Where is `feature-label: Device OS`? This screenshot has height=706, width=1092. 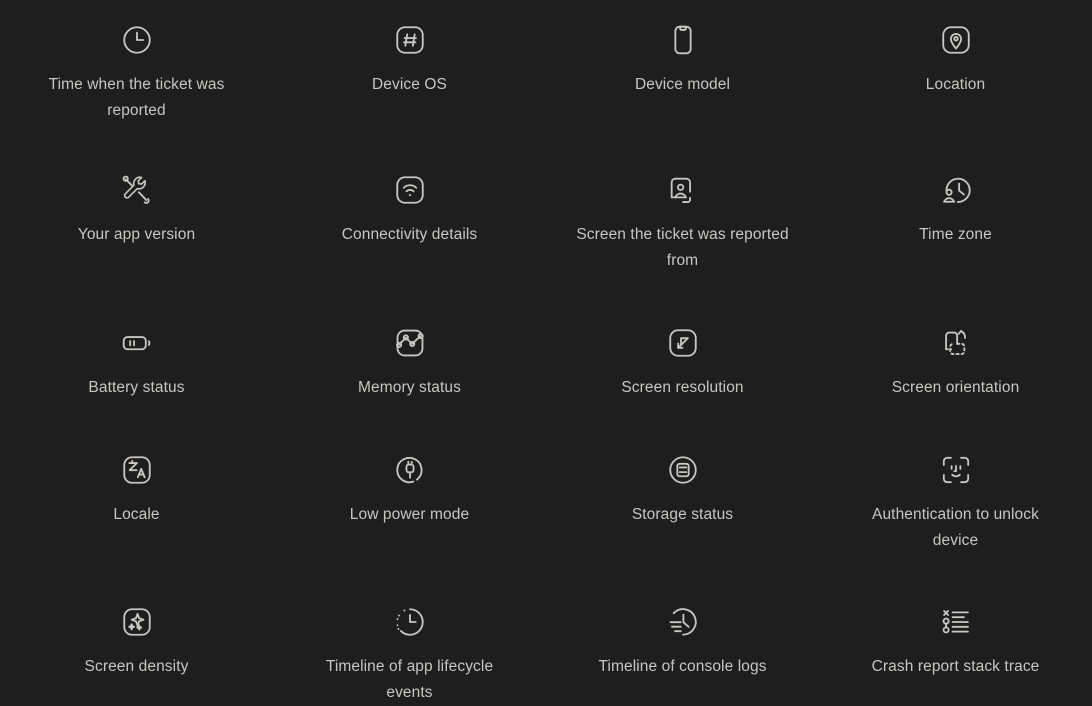
feature-label: Device OS is located at coordinates (409, 84).